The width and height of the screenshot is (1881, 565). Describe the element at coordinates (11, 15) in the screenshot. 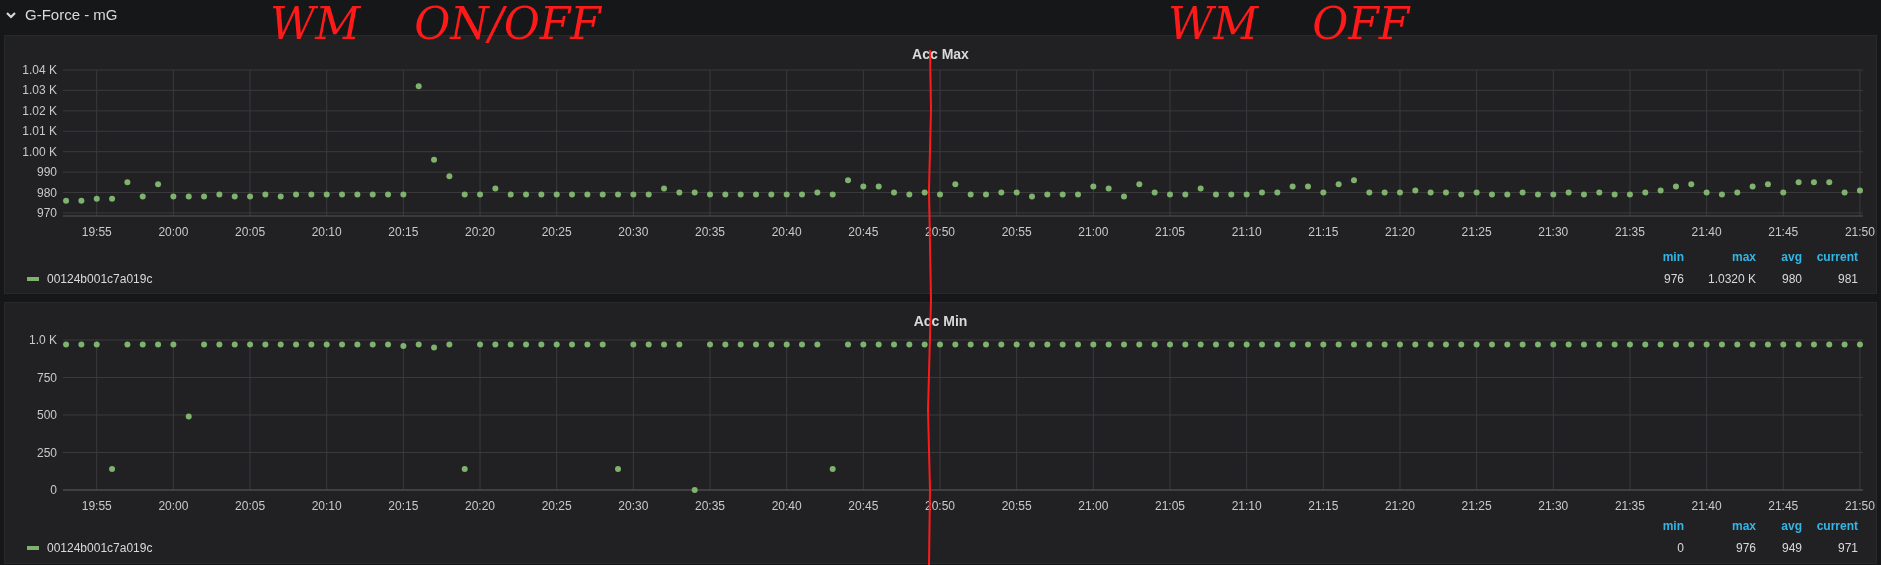

I see `chevron-icon` at that location.